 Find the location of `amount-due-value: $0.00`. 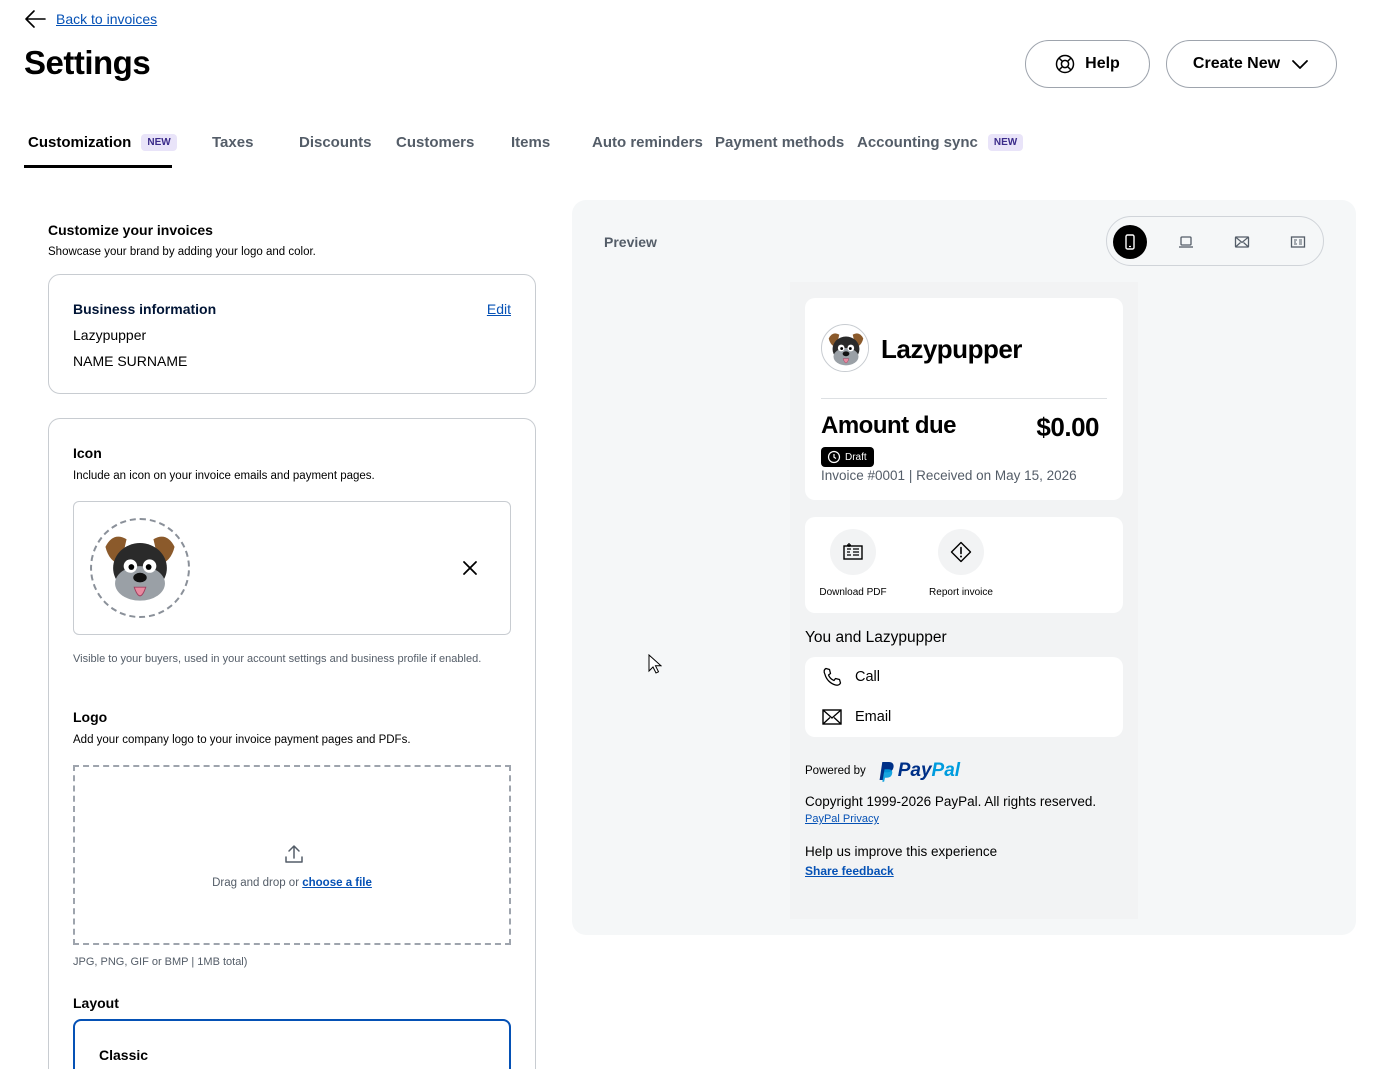

amount-due-value: $0.00 is located at coordinates (1067, 427).